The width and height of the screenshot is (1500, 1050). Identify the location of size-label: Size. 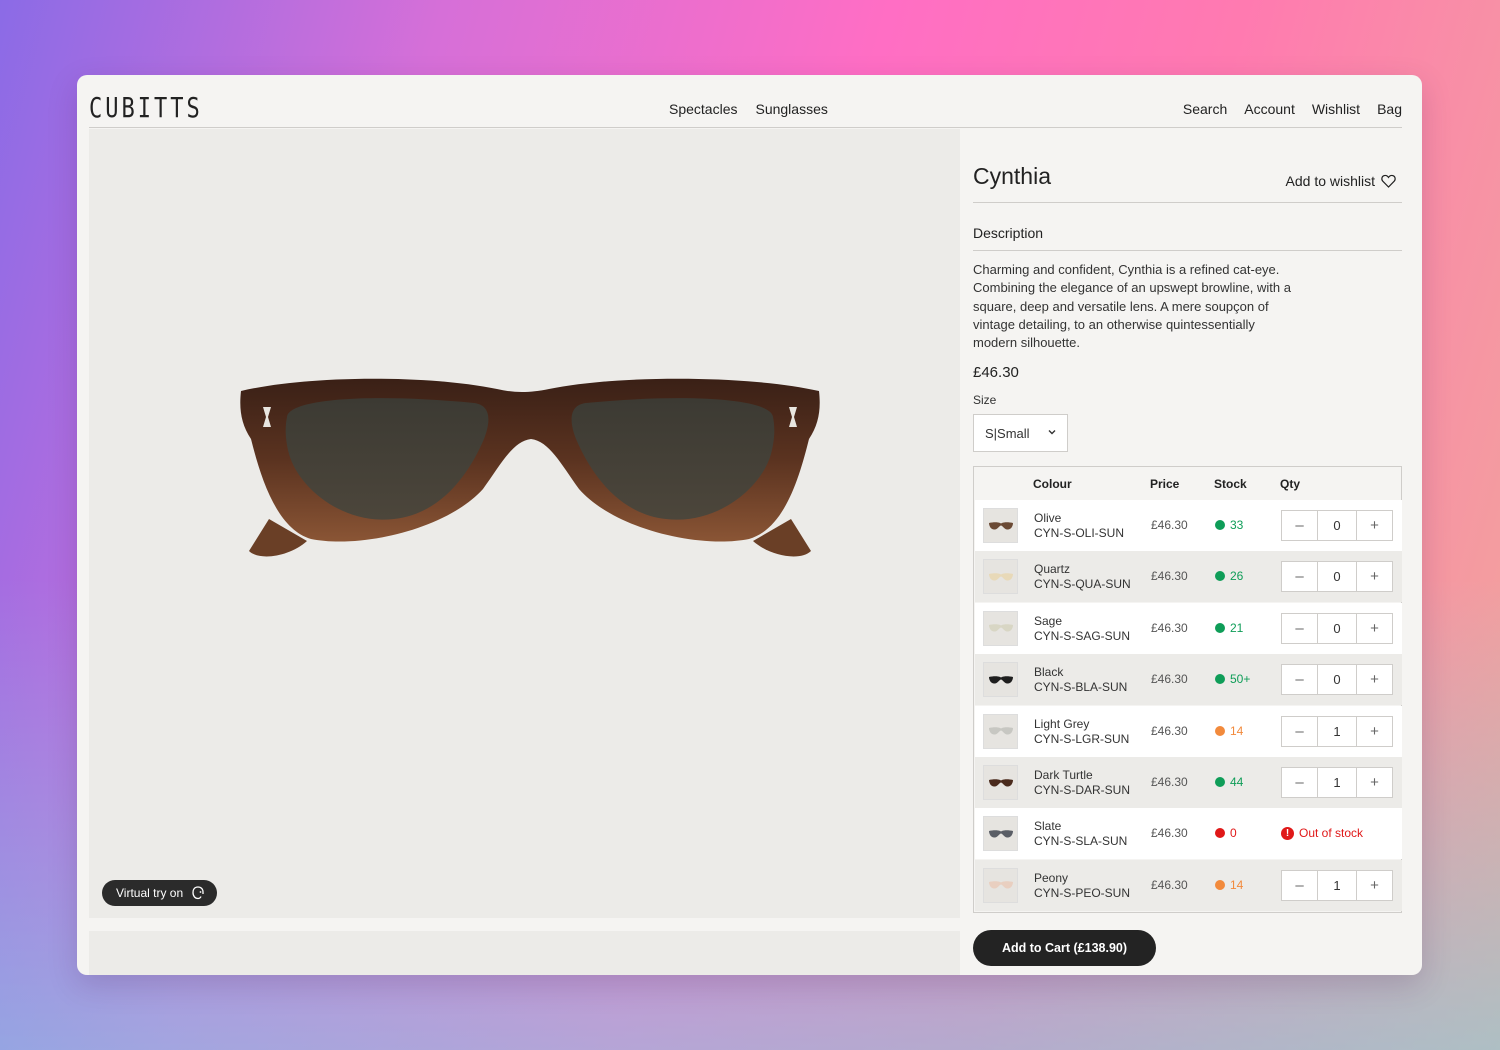
(985, 400).